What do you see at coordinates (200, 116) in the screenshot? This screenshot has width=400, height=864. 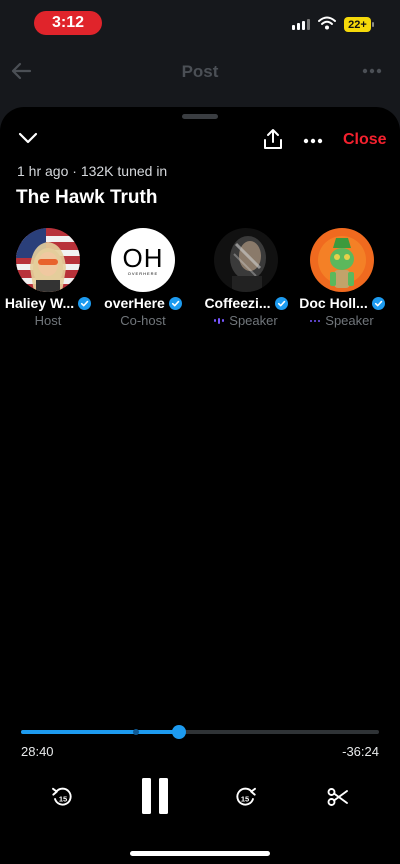 I see `sheet-grabber` at bounding box center [200, 116].